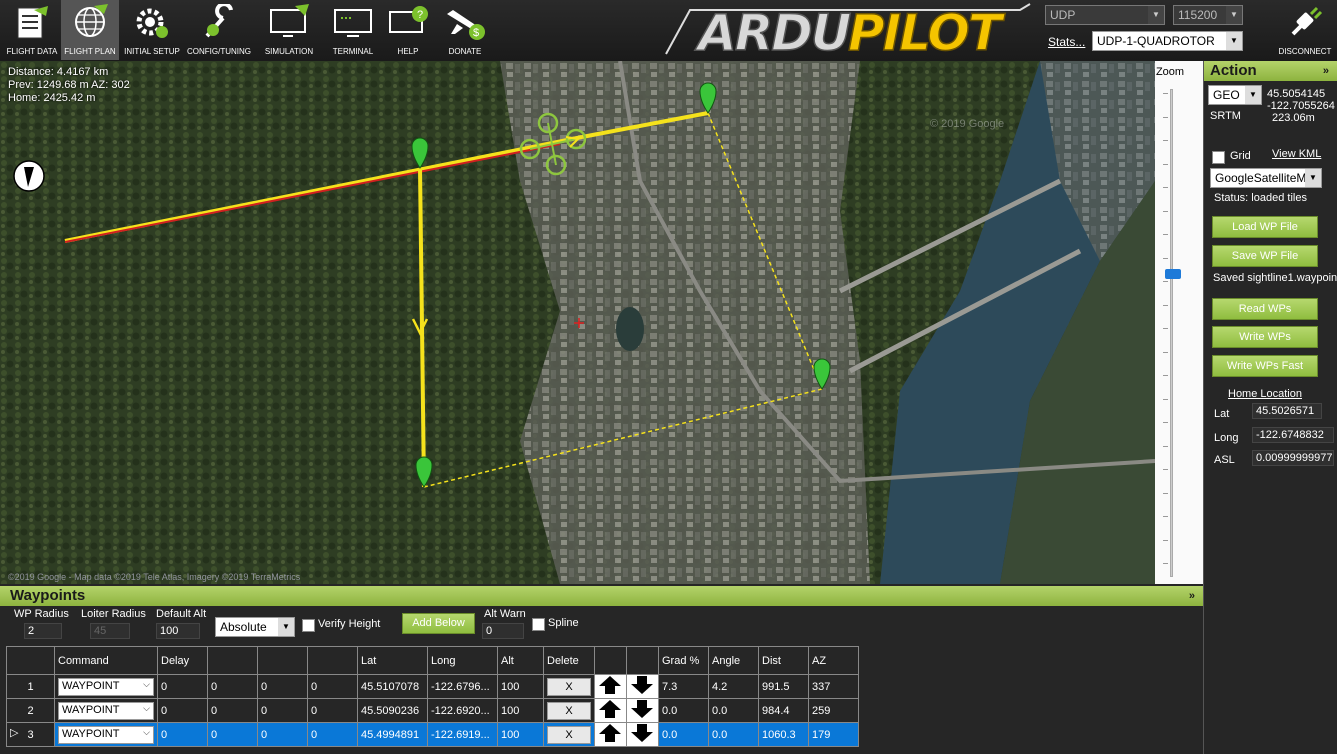 Image resolution: width=1337 pixels, height=754 pixels. Describe the element at coordinates (1218, 157) in the screenshot. I see `grid-checkbox` at that location.